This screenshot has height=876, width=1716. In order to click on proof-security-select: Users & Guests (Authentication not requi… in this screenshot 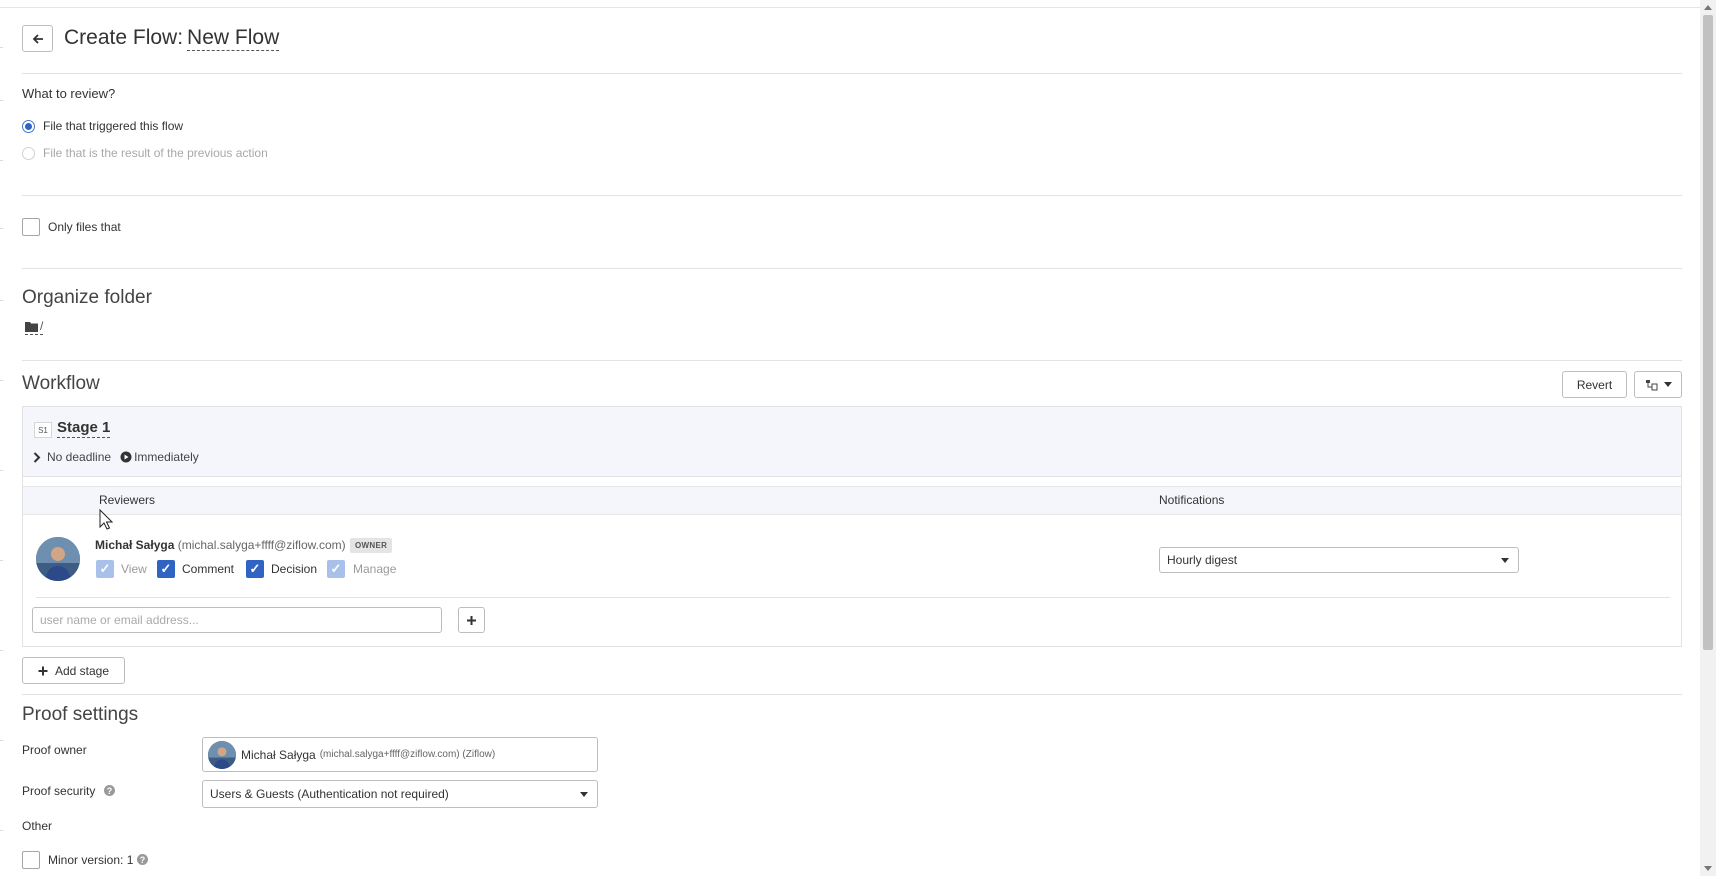, I will do `click(400, 794)`.